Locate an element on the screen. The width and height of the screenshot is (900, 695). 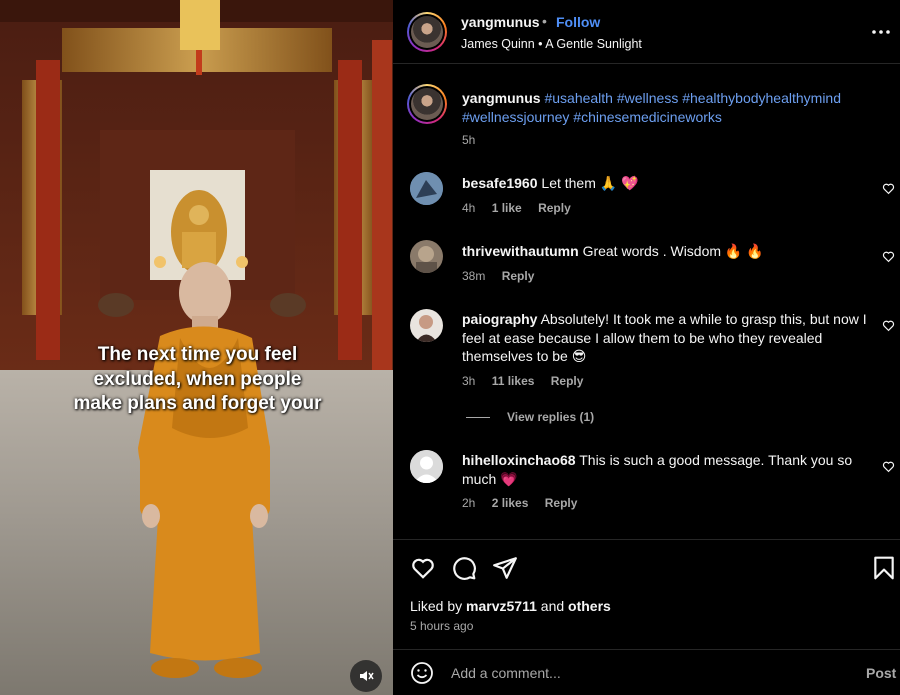
monk-figure is located at coordinates (204, 470).